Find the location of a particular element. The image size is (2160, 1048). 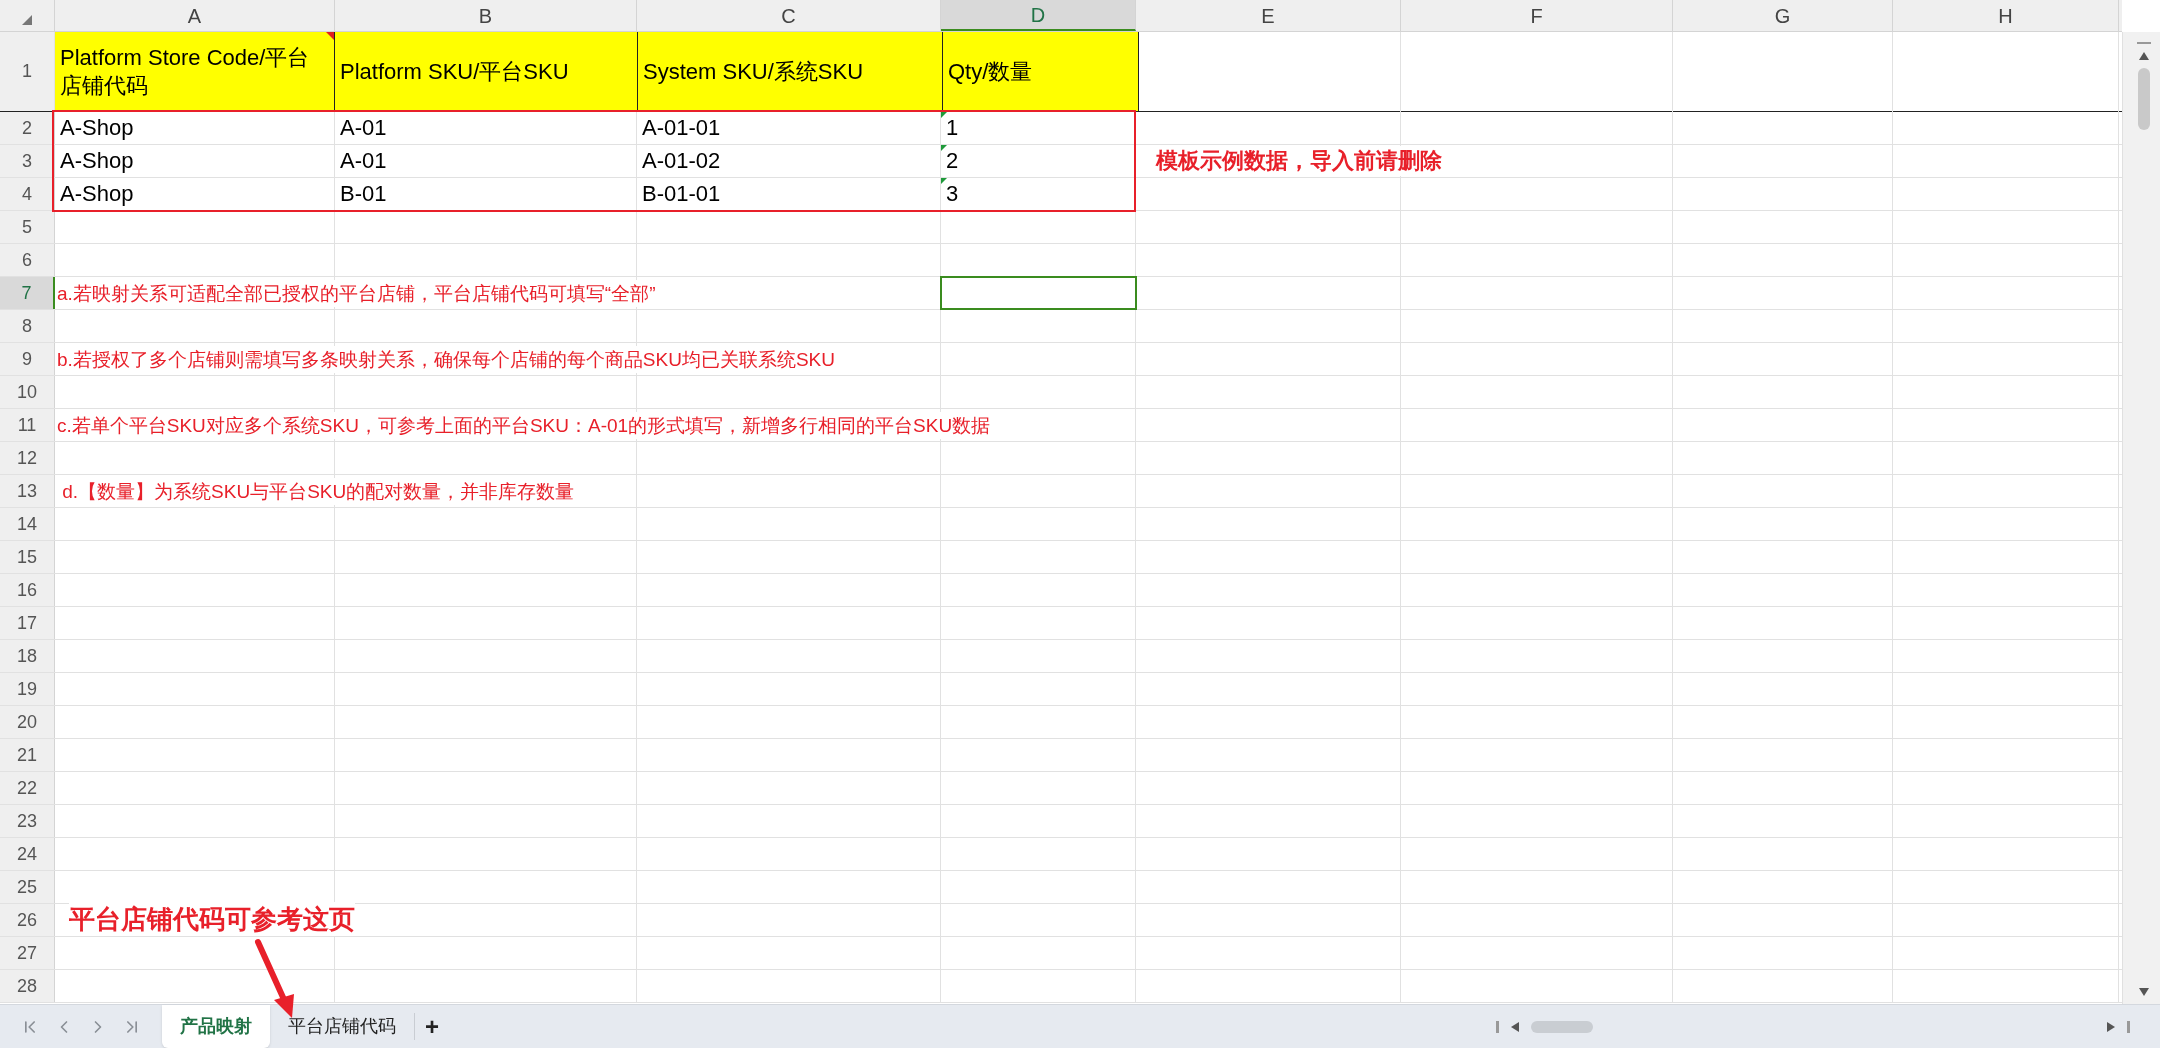

row-number: 1 is located at coordinates (27, 71).